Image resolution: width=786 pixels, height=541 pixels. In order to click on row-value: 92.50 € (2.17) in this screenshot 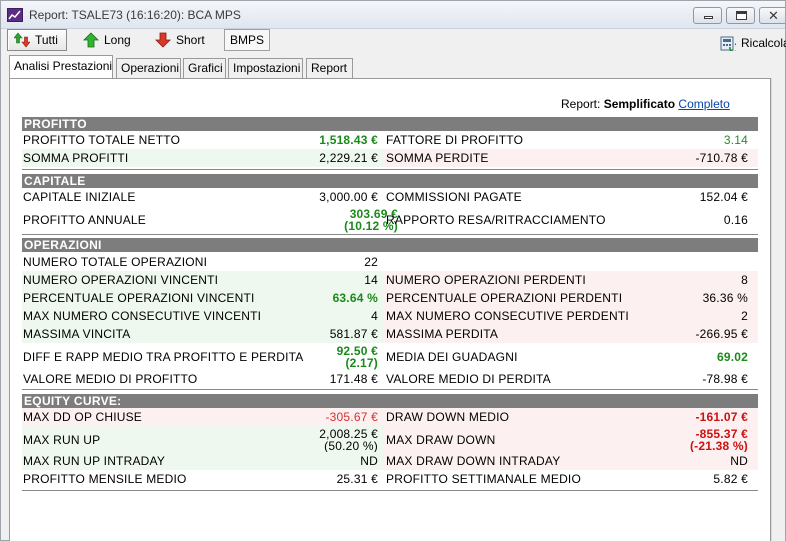, I will do `click(335, 356)`.